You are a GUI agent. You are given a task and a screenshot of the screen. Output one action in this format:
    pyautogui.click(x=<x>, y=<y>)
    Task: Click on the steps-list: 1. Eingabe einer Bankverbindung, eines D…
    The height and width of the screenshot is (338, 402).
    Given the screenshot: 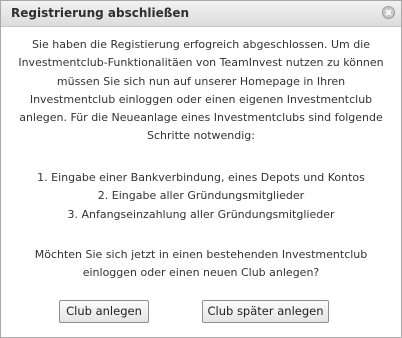 What is the action you would take?
    pyautogui.click(x=201, y=196)
    